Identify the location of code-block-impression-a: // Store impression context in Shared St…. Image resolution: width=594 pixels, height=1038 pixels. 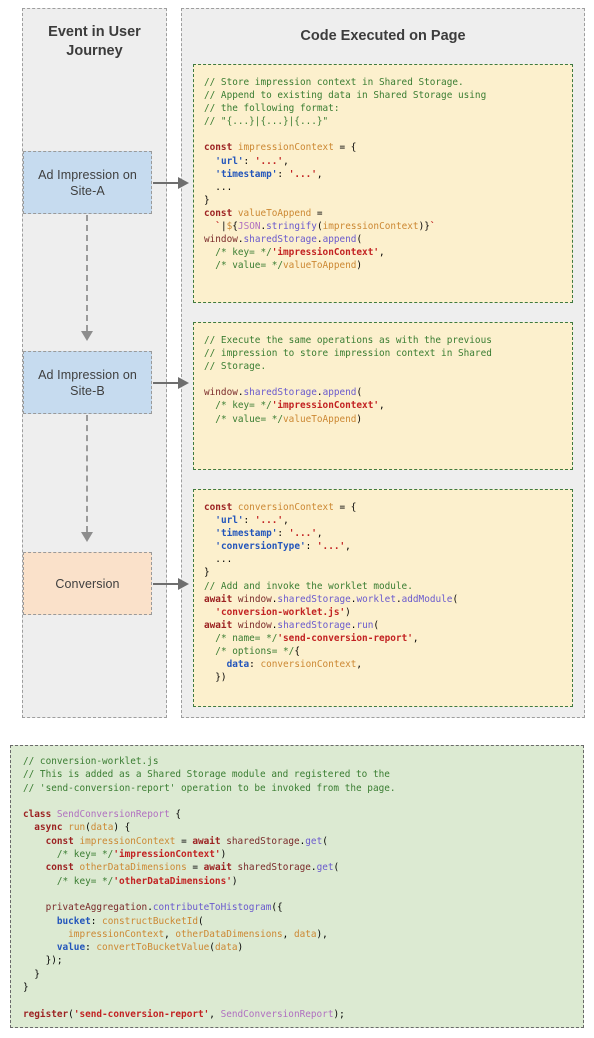
(383, 183).